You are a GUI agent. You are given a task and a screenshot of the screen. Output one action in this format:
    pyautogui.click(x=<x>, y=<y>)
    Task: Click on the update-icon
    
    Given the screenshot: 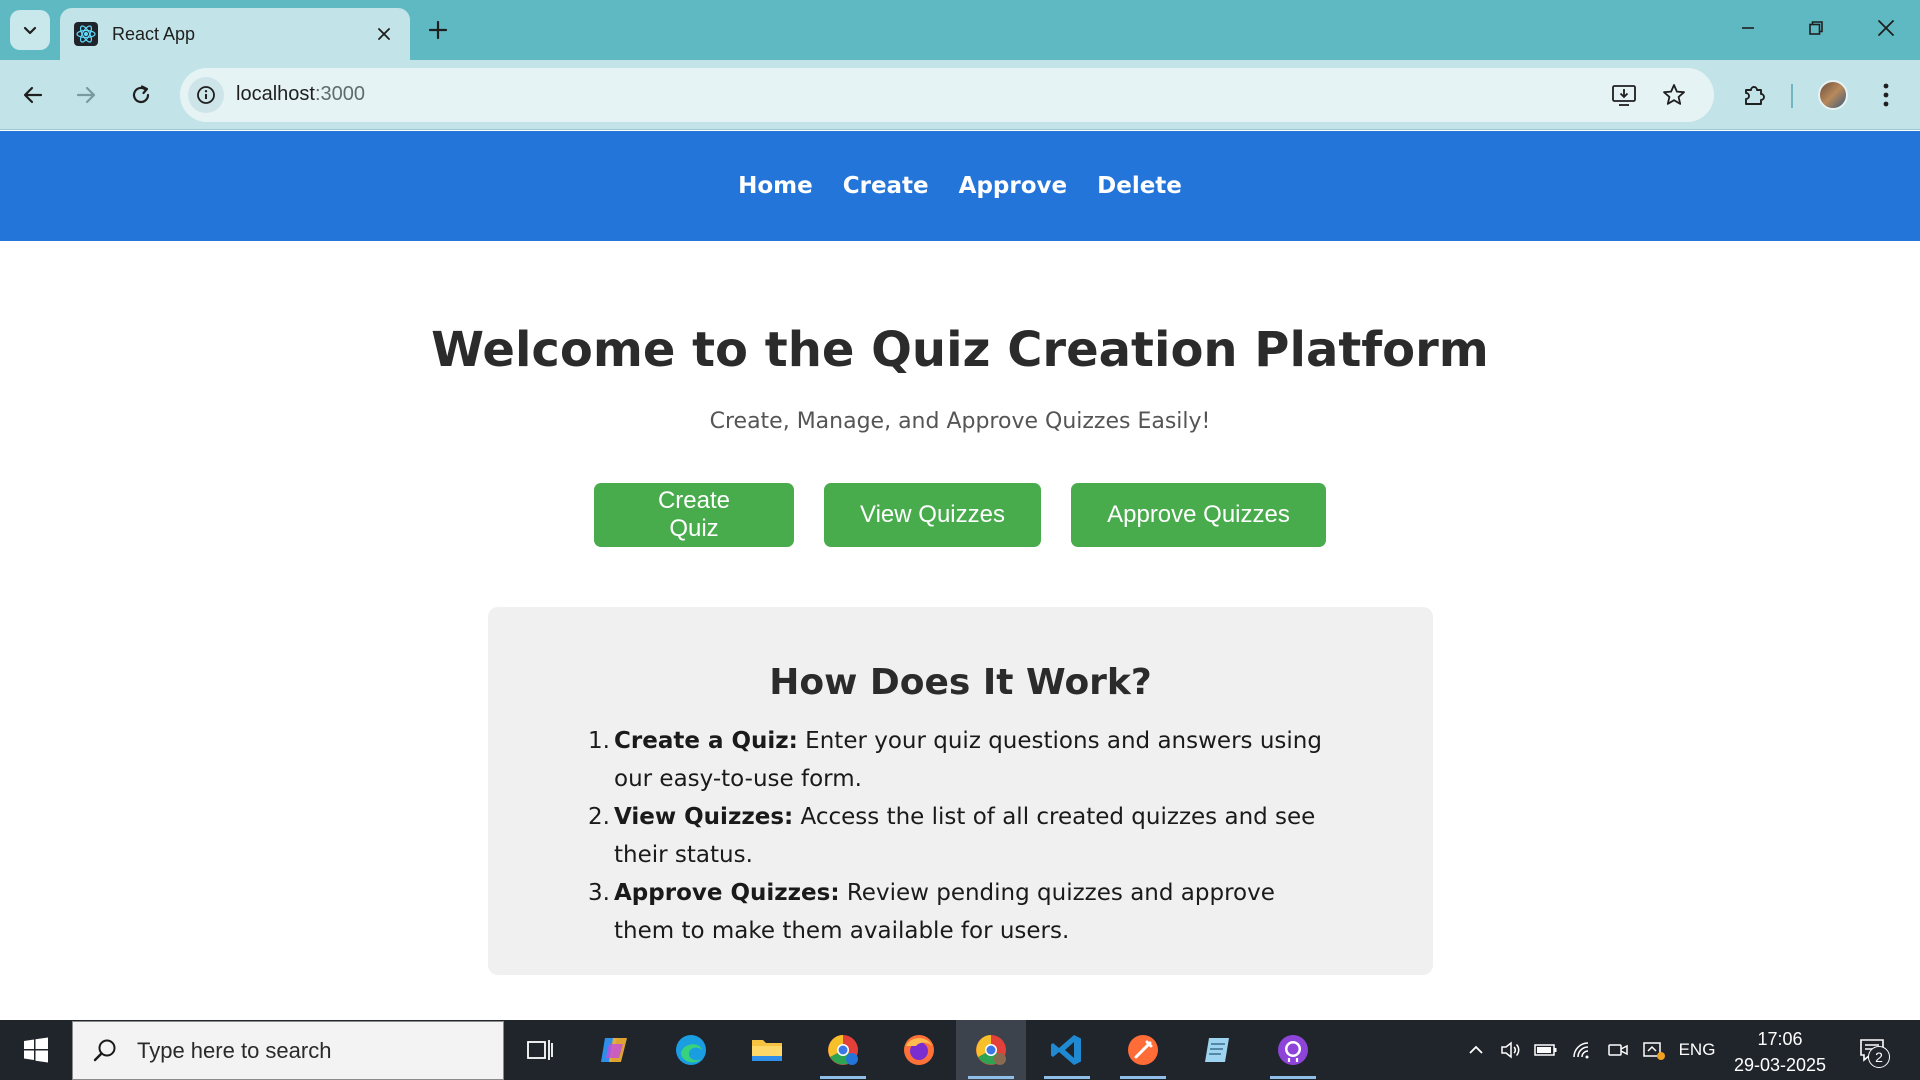 What is the action you would take?
    pyautogui.click(x=1654, y=1051)
    